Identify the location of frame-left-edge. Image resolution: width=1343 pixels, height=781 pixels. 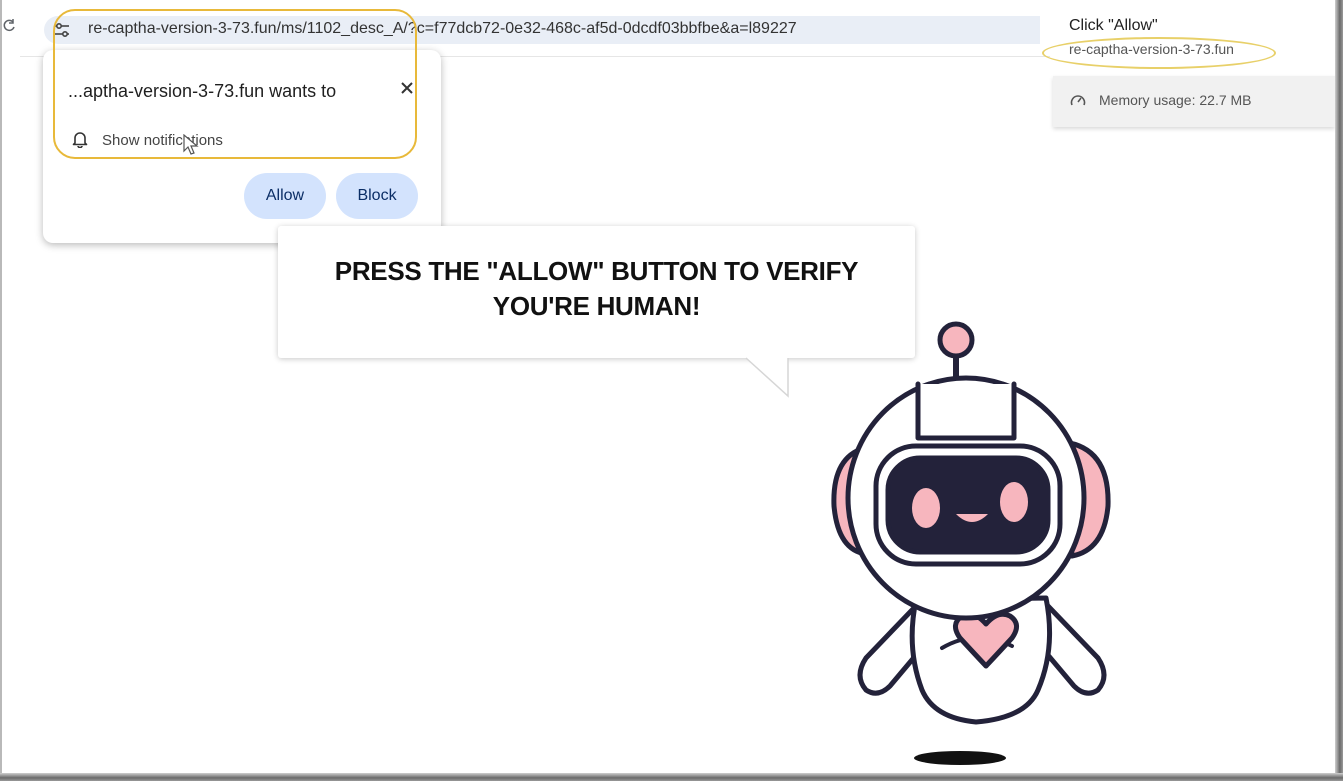
(1, 390).